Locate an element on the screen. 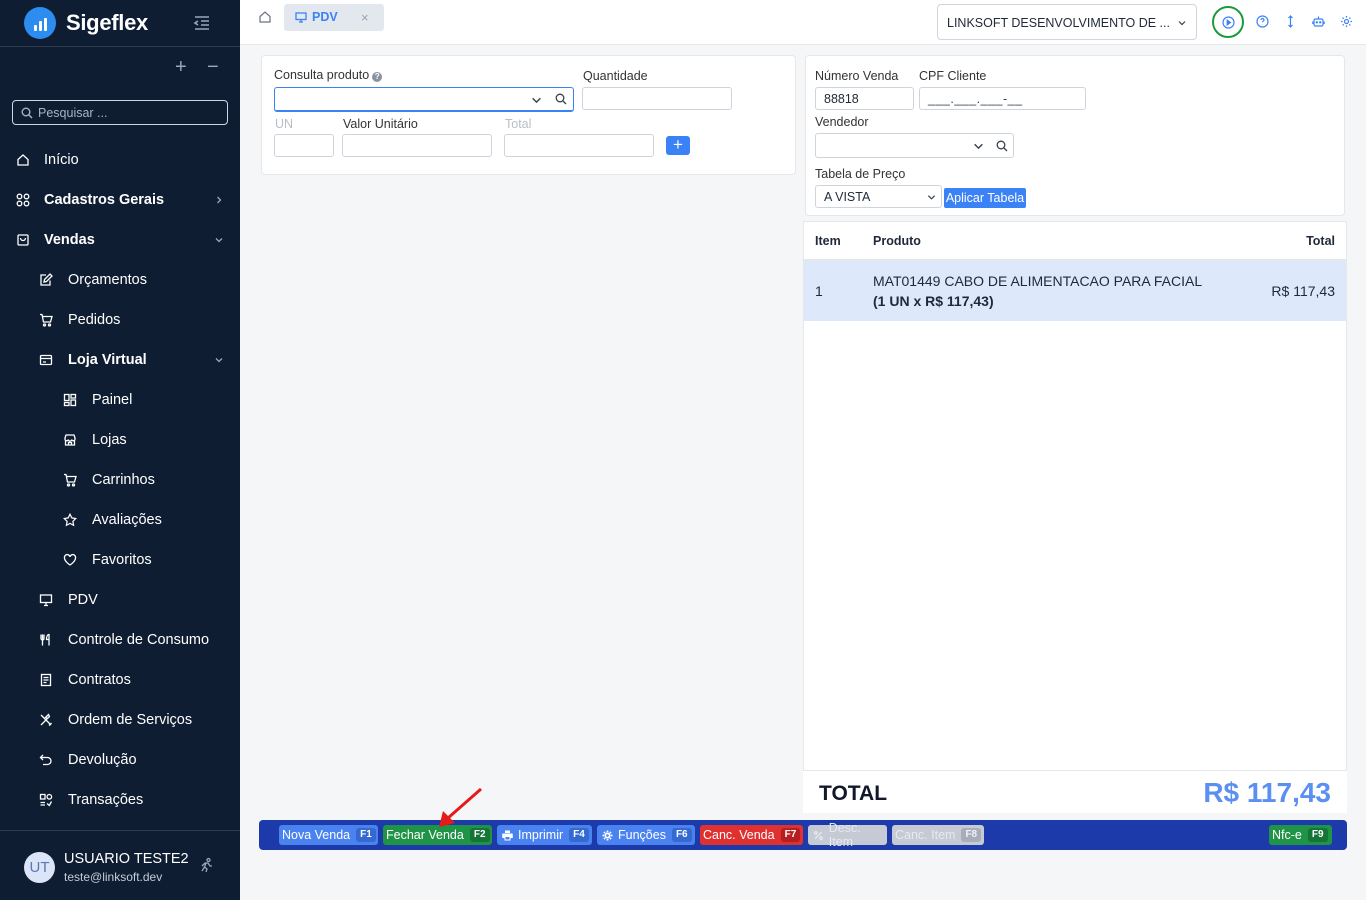  nfce-button: Nfc-e F9 is located at coordinates (1300, 835).